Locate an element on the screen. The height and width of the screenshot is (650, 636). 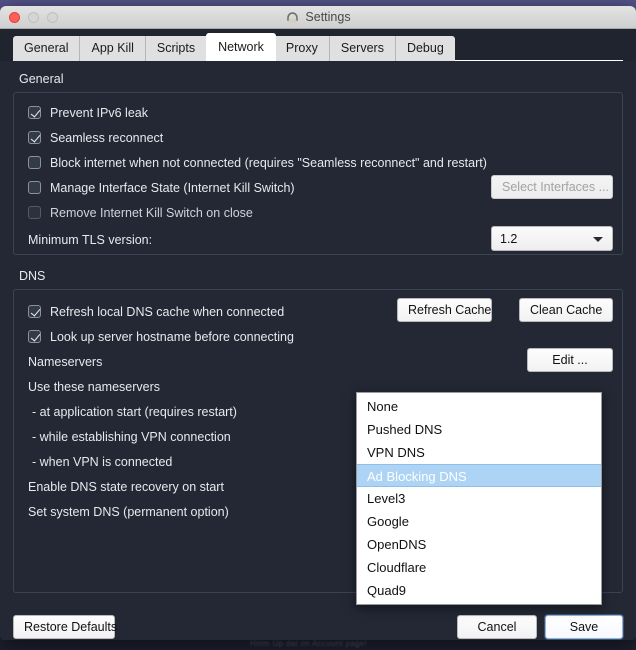
label-use-these-nameservers: Use these nameservers is located at coordinates (94, 386).